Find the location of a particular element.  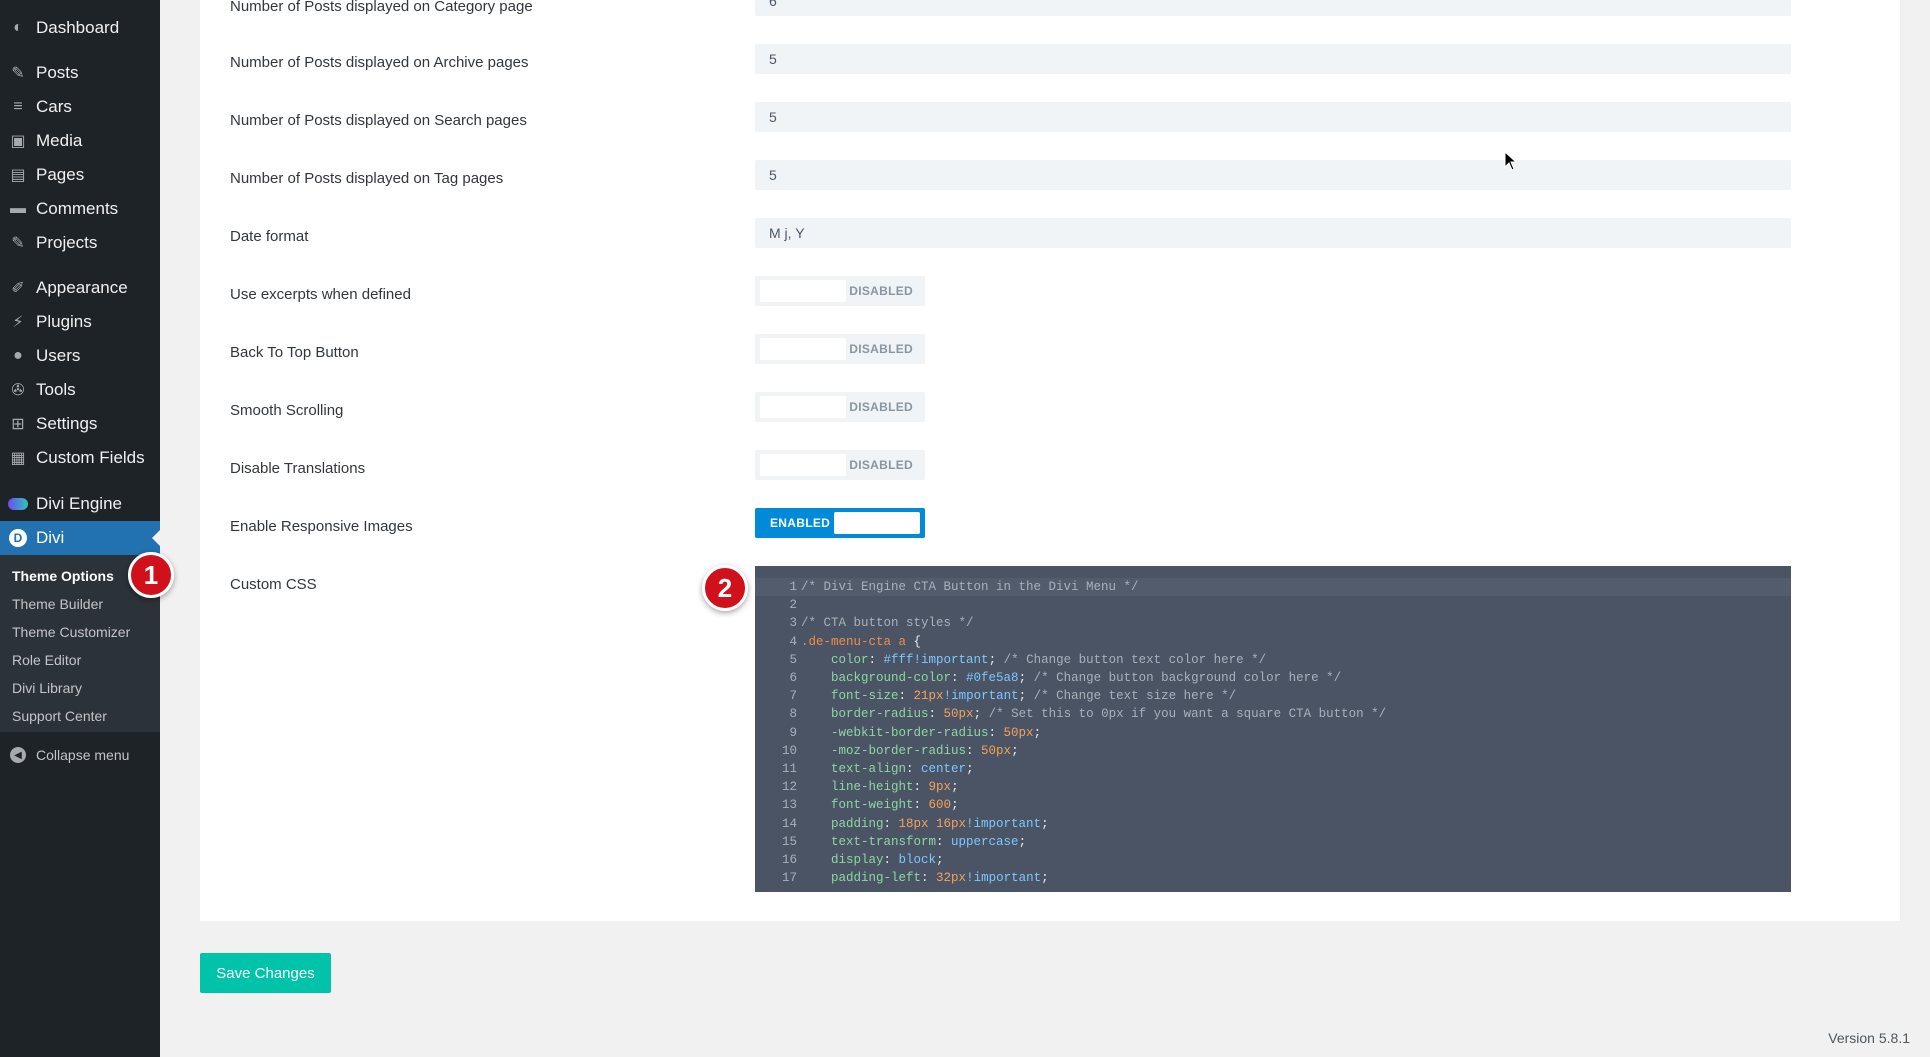

smooth-scrolling-toggle: DISABLED is located at coordinates (840, 407).